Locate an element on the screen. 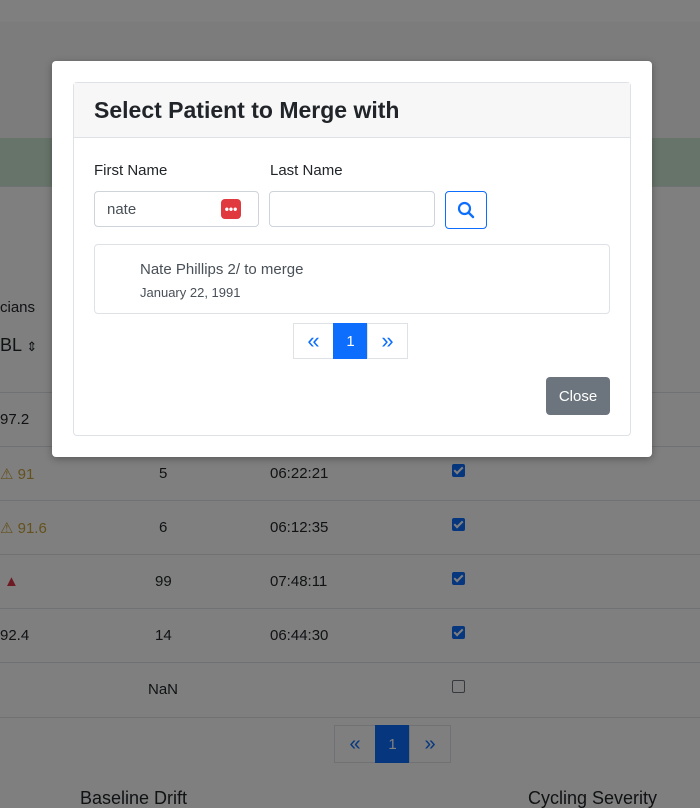  page-1-button: 1 is located at coordinates (350, 341).